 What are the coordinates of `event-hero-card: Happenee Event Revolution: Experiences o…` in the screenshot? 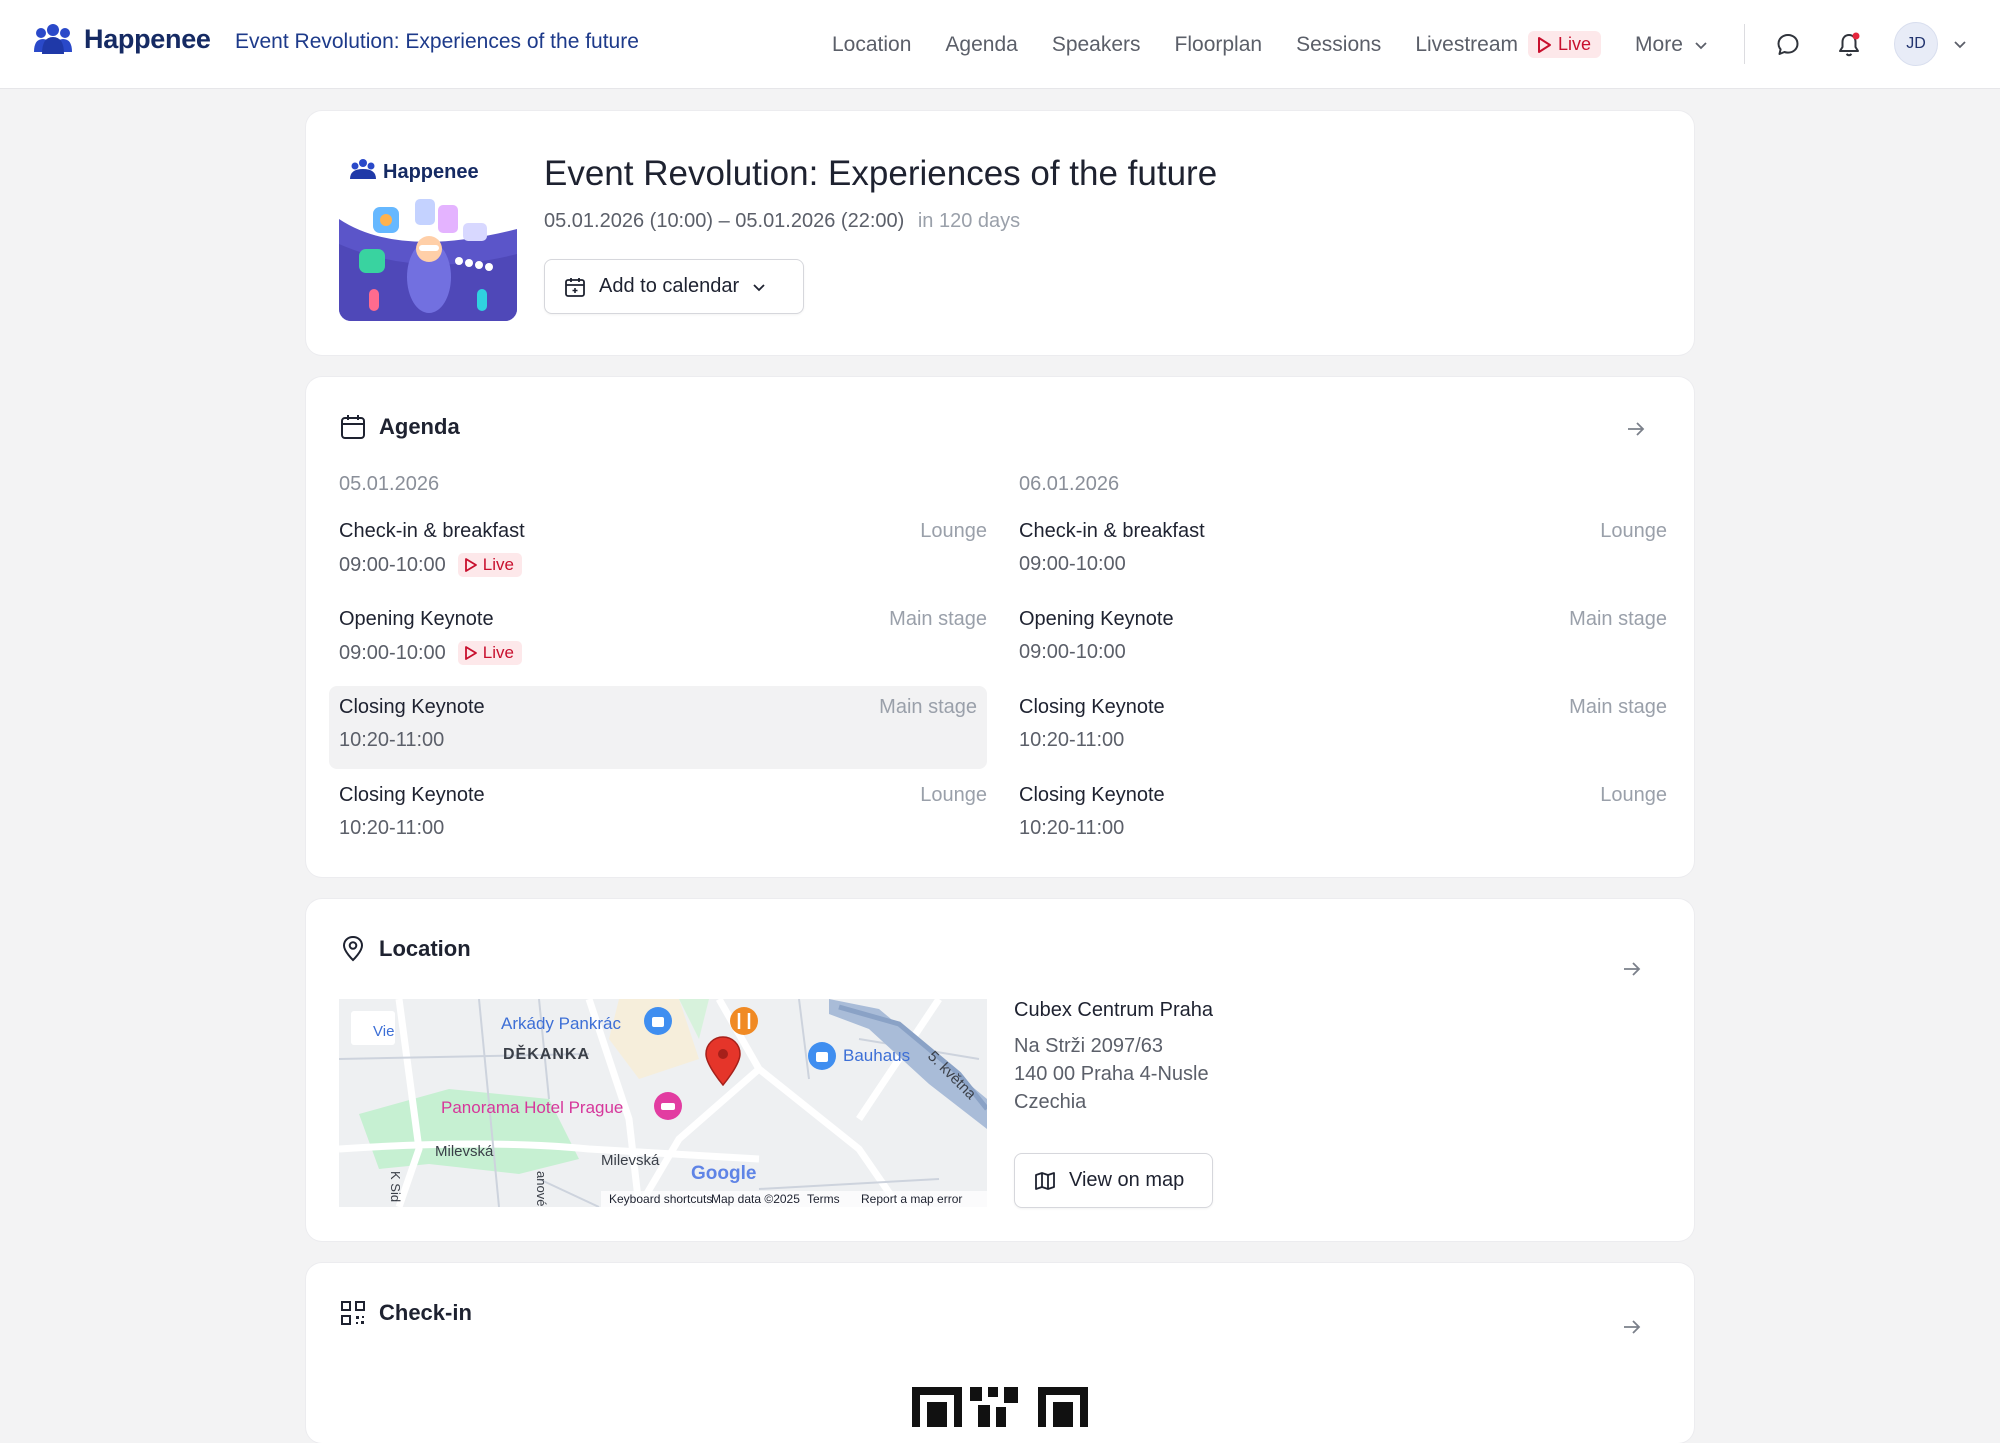 It's located at (1000, 233).